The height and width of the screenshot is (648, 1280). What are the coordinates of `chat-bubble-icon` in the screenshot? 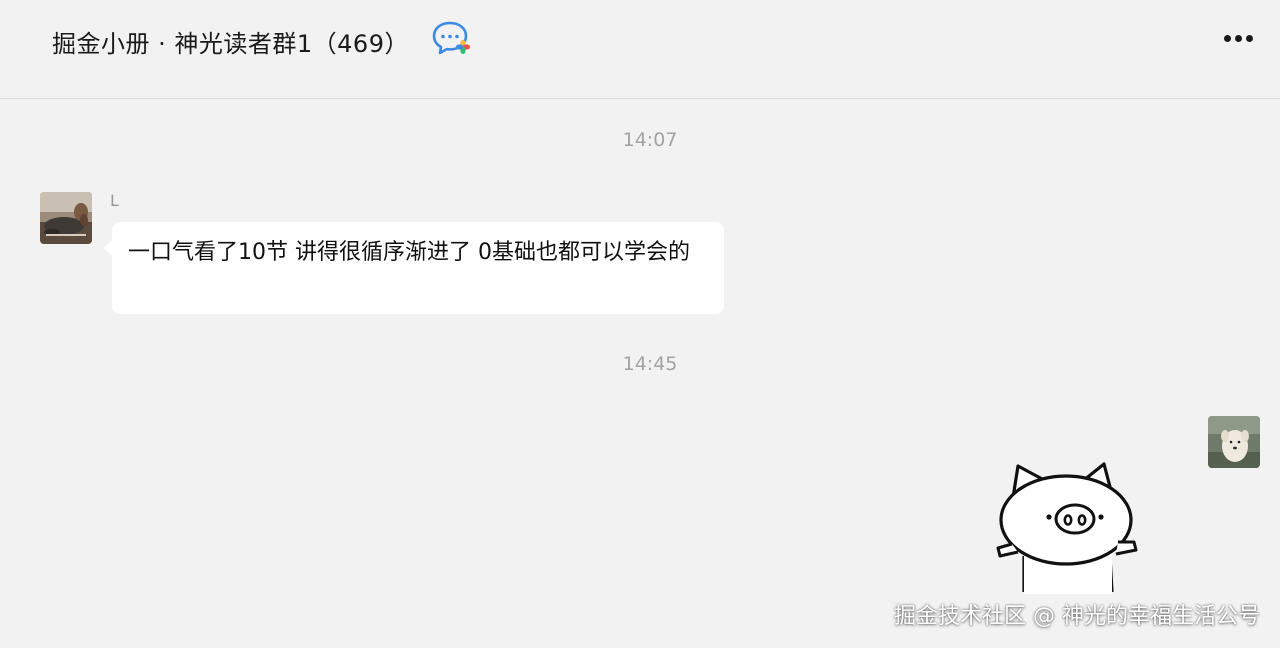 It's located at (452, 38).